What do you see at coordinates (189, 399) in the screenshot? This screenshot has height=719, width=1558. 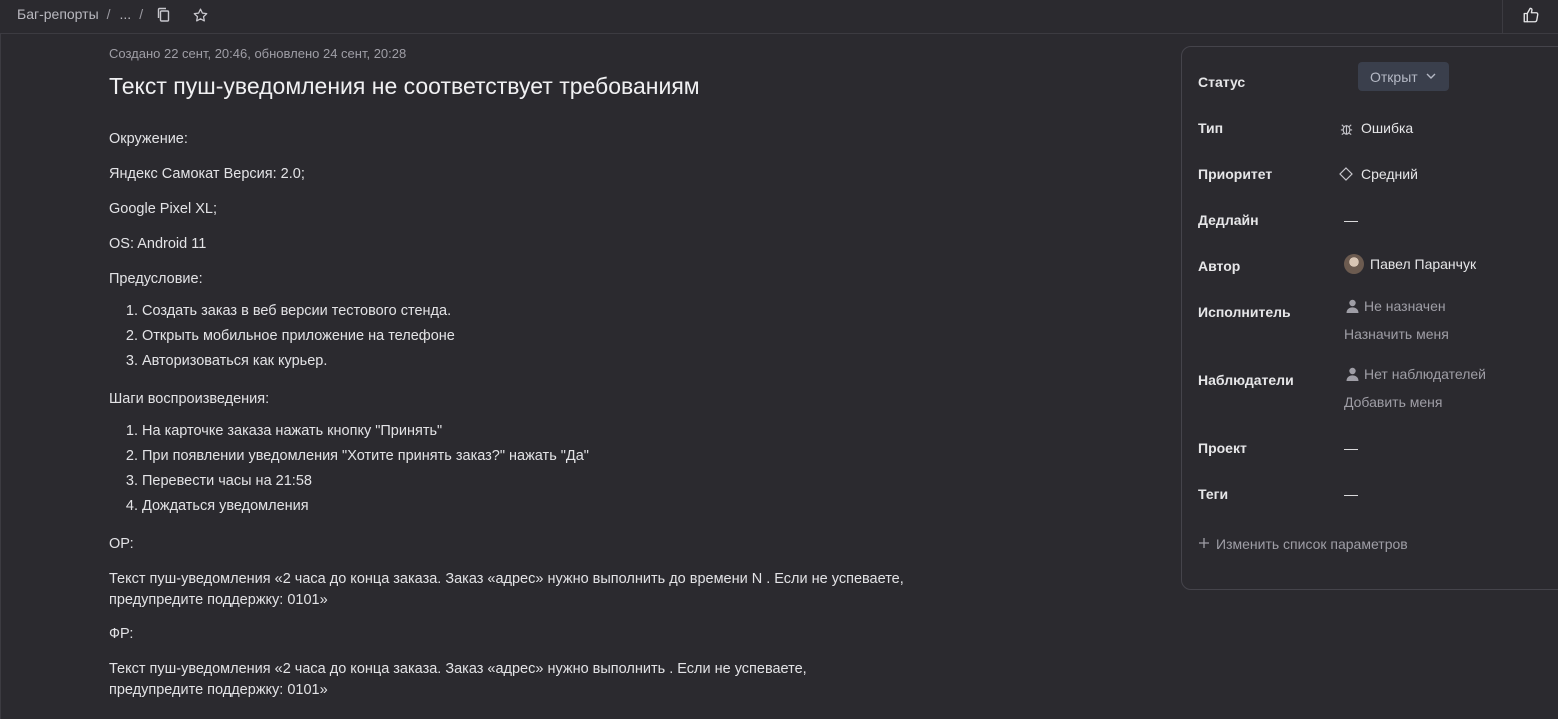 I see `steps-label: Шаги воспроизведения:` at bounding box center [189, 399].